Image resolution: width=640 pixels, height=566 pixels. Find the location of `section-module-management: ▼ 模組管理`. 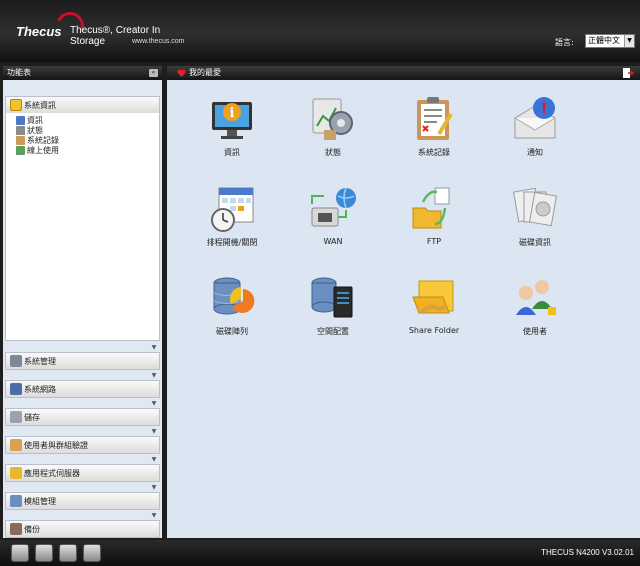

section-module-management: ▼ 模組管理 is located at coordinates (82, 498).